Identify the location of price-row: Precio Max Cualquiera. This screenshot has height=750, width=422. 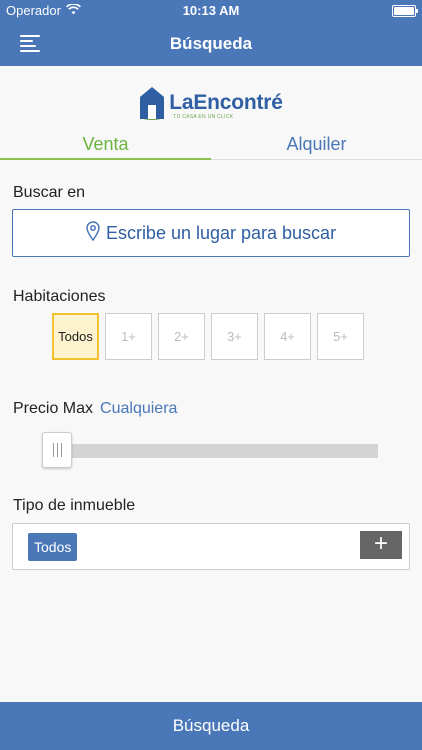
(95, 409).